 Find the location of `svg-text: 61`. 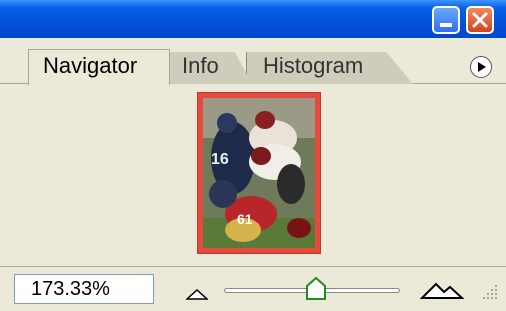

svg-text: 61 is located at coordinates (245, 219).